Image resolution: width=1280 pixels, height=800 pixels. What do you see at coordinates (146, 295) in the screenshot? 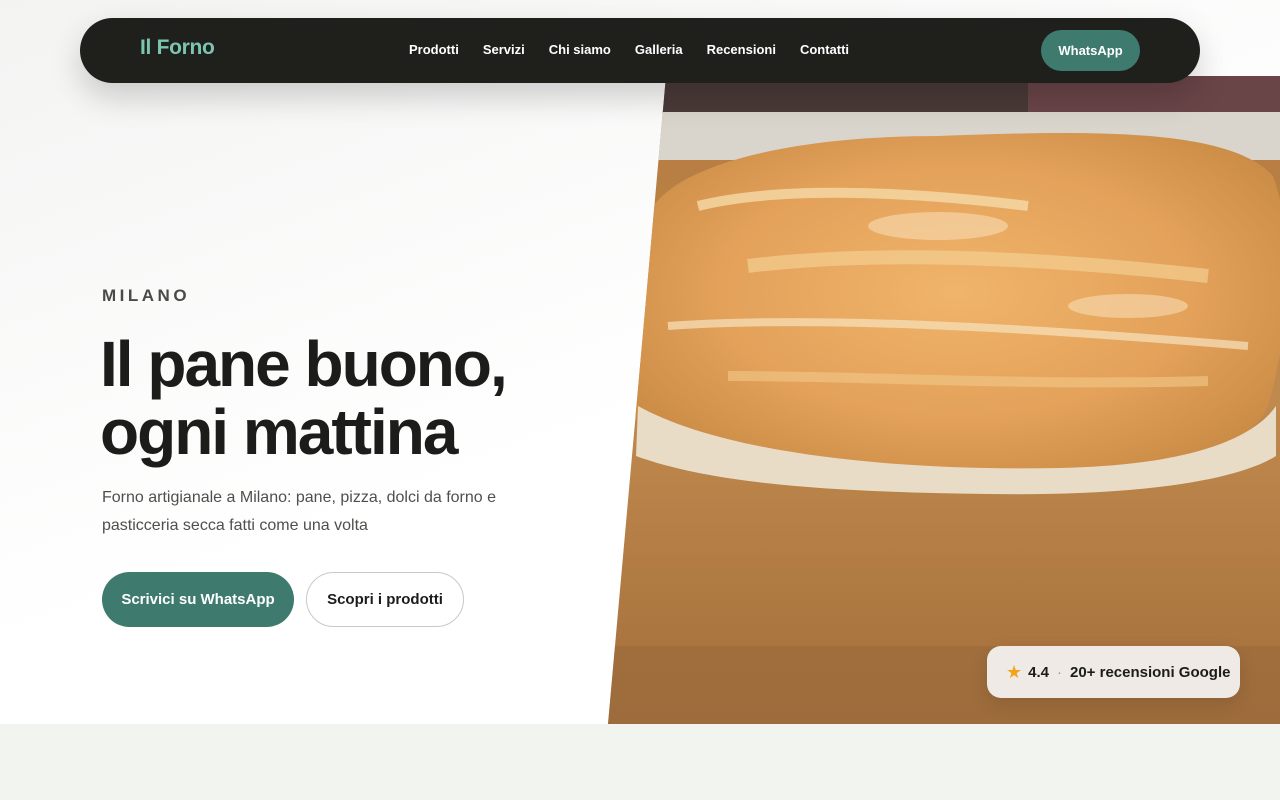
I see `hero-eyebrow: MILANO` at bounding box center [146, 295].